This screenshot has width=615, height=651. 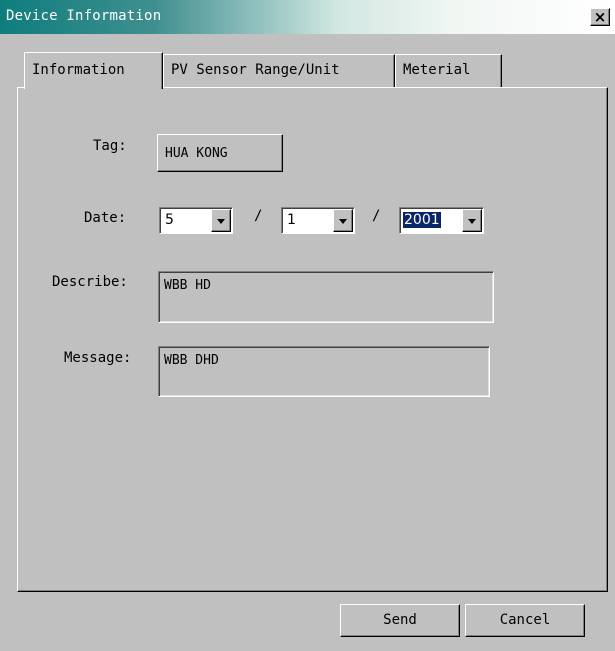 I want to click on tag-value: HUA KONG, so click(x=196, y=153).